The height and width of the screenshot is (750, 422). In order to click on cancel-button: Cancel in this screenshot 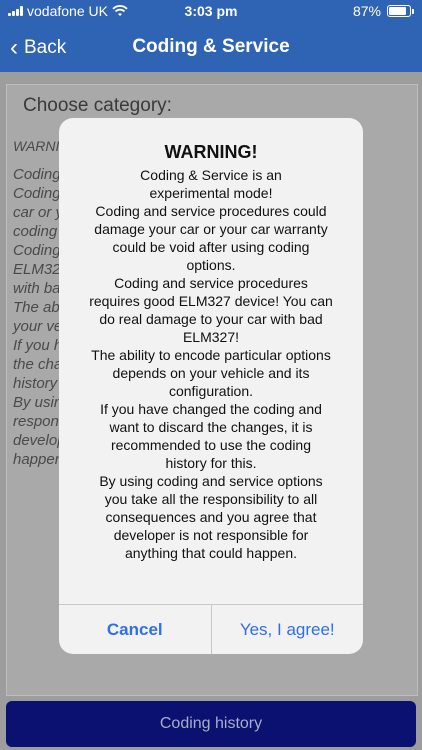, I will do `click(135, 629)`.